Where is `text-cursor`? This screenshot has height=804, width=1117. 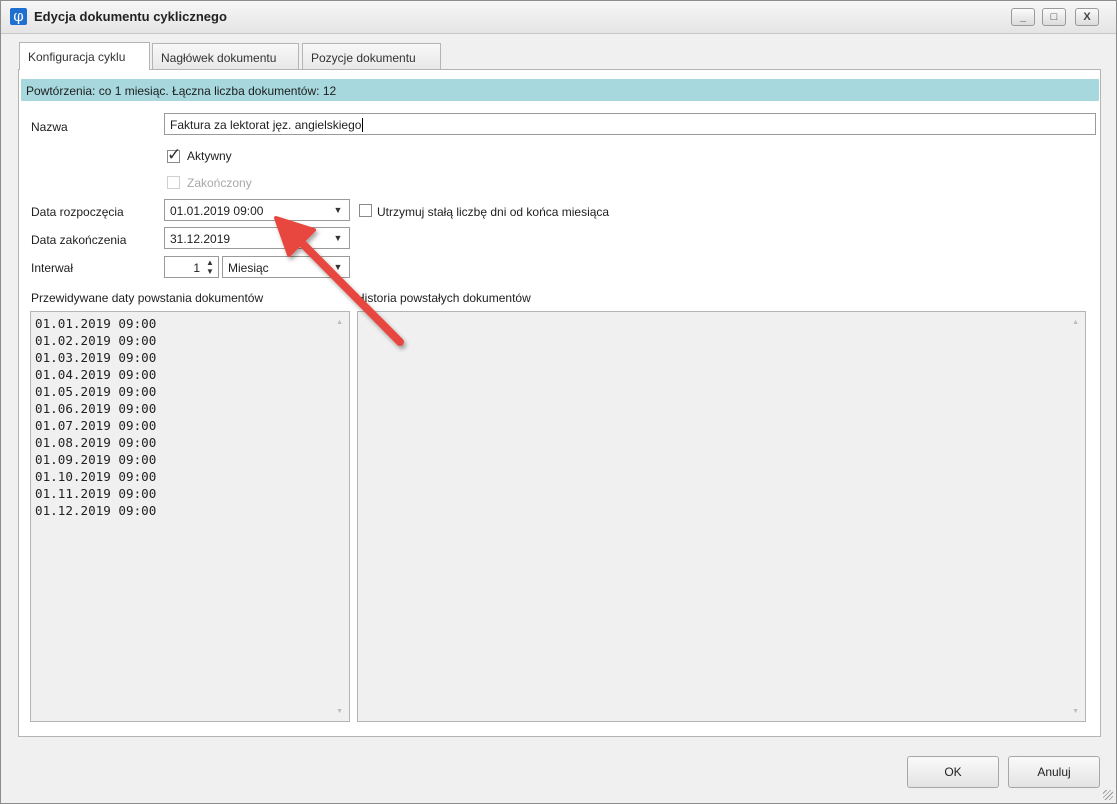 text-cursor is located at coordinates (363, 125).